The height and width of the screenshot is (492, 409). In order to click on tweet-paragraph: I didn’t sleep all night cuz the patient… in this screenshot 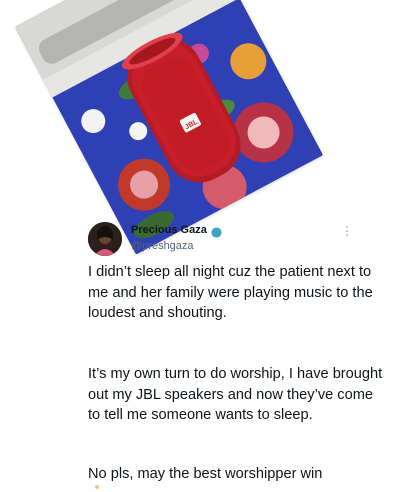, I will do `click(230, 292)`.